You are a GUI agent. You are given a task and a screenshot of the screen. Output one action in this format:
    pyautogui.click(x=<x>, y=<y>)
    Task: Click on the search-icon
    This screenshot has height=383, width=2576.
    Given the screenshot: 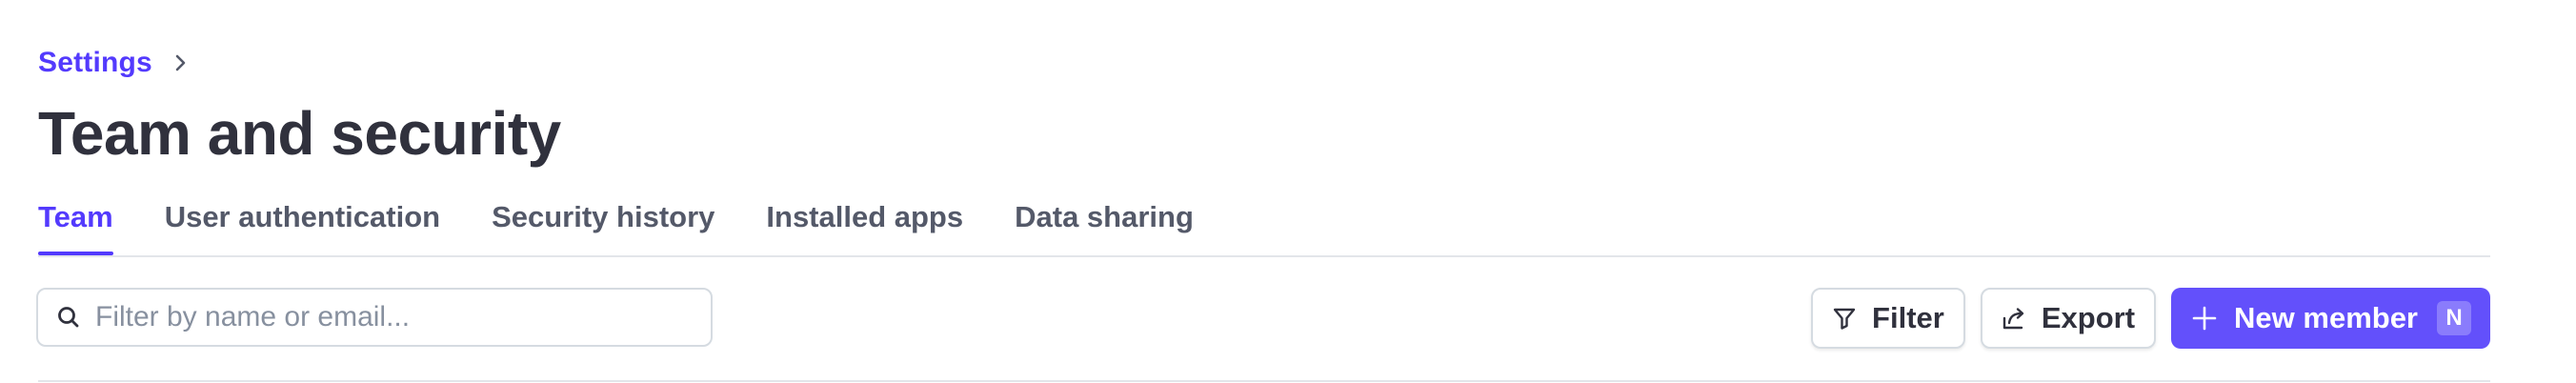 What is the action you would take?
    pyautogui.click(x=69, y=317)
    